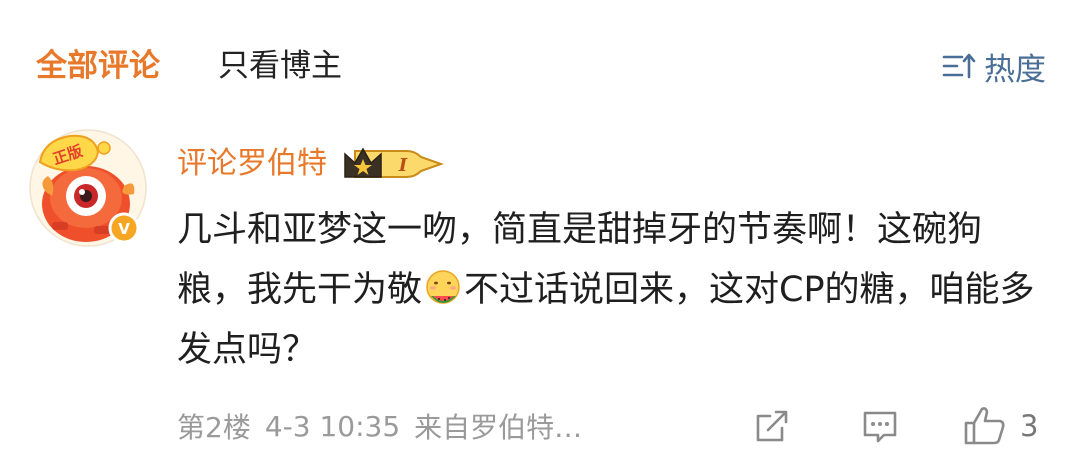 Image resolution: width=1080 pixels, height=469 pixels. I want to click on level-text: I, so click(403, 165).